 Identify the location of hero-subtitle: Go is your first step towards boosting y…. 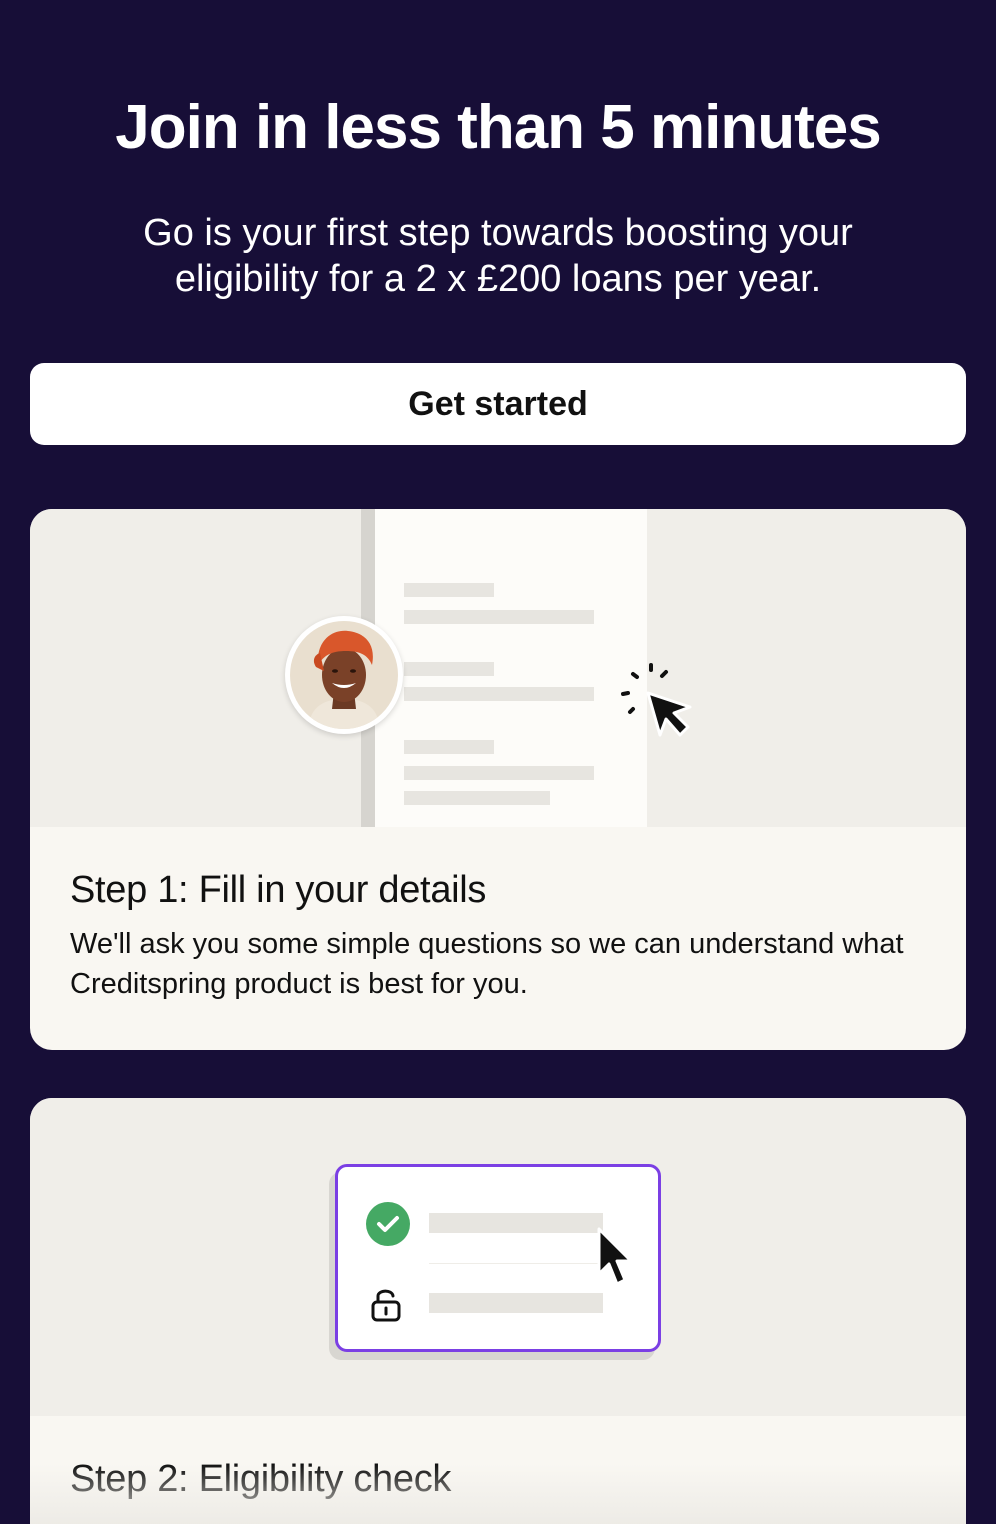
(498, 256).